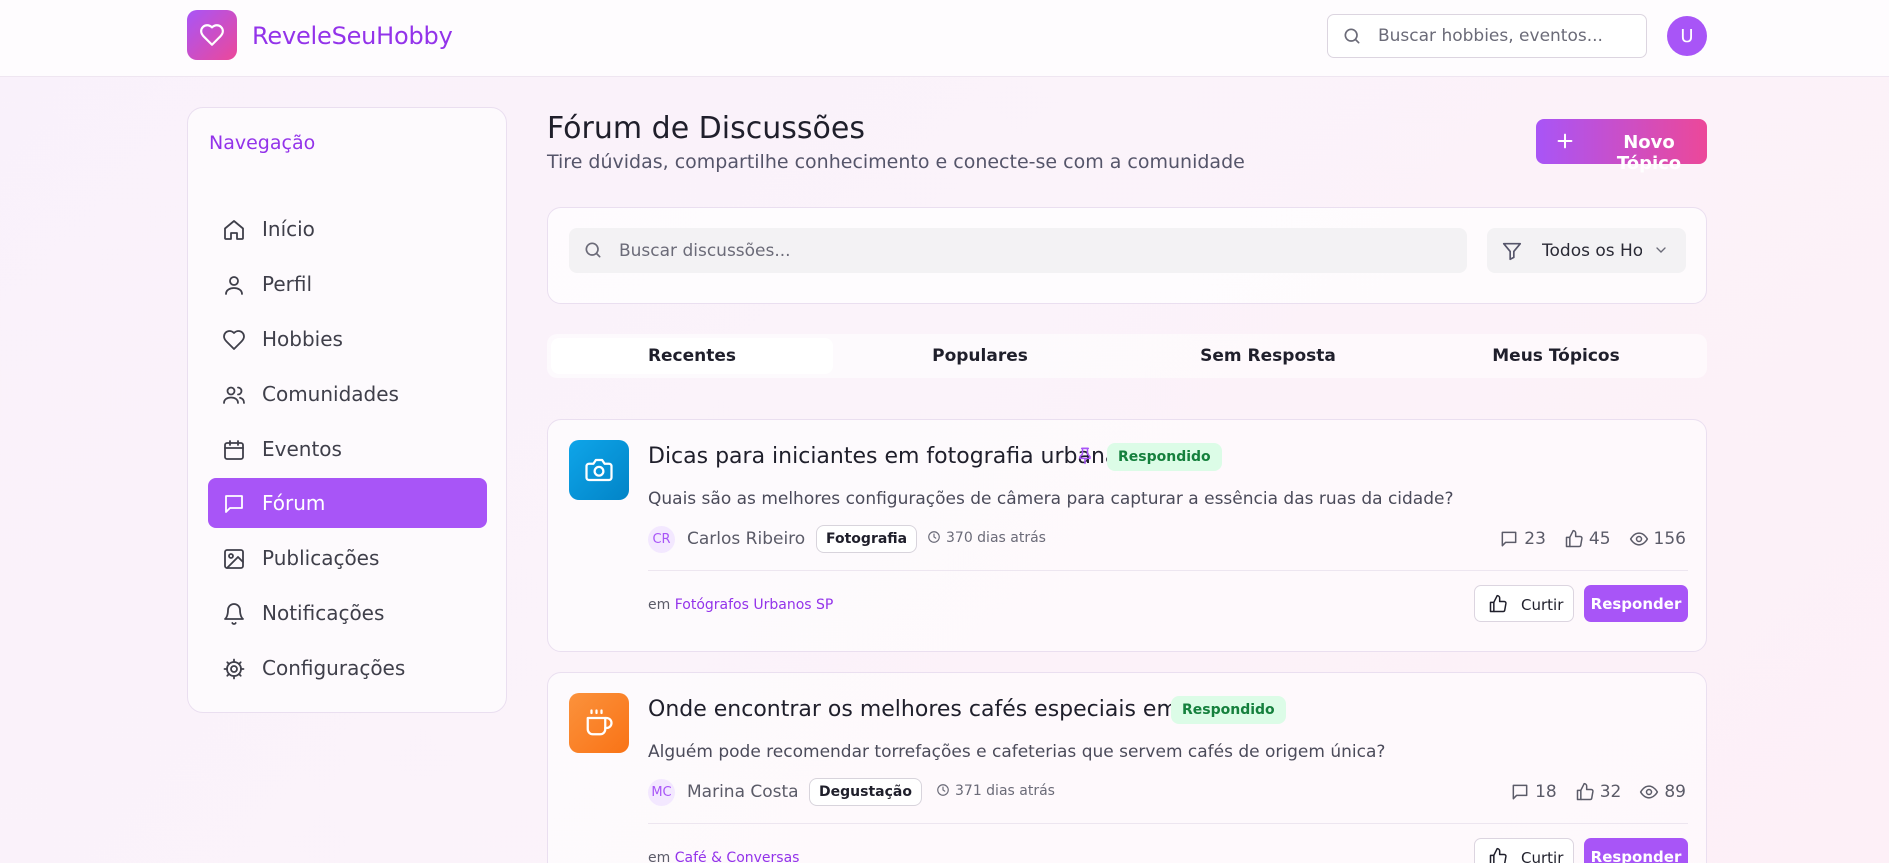 The width and height of the screenshot is (1889, 863). What do you see at coordinates (867, 539) in the screenshot?
I see `hobby-tag: Fotografia` at bounding box center [867, 539].